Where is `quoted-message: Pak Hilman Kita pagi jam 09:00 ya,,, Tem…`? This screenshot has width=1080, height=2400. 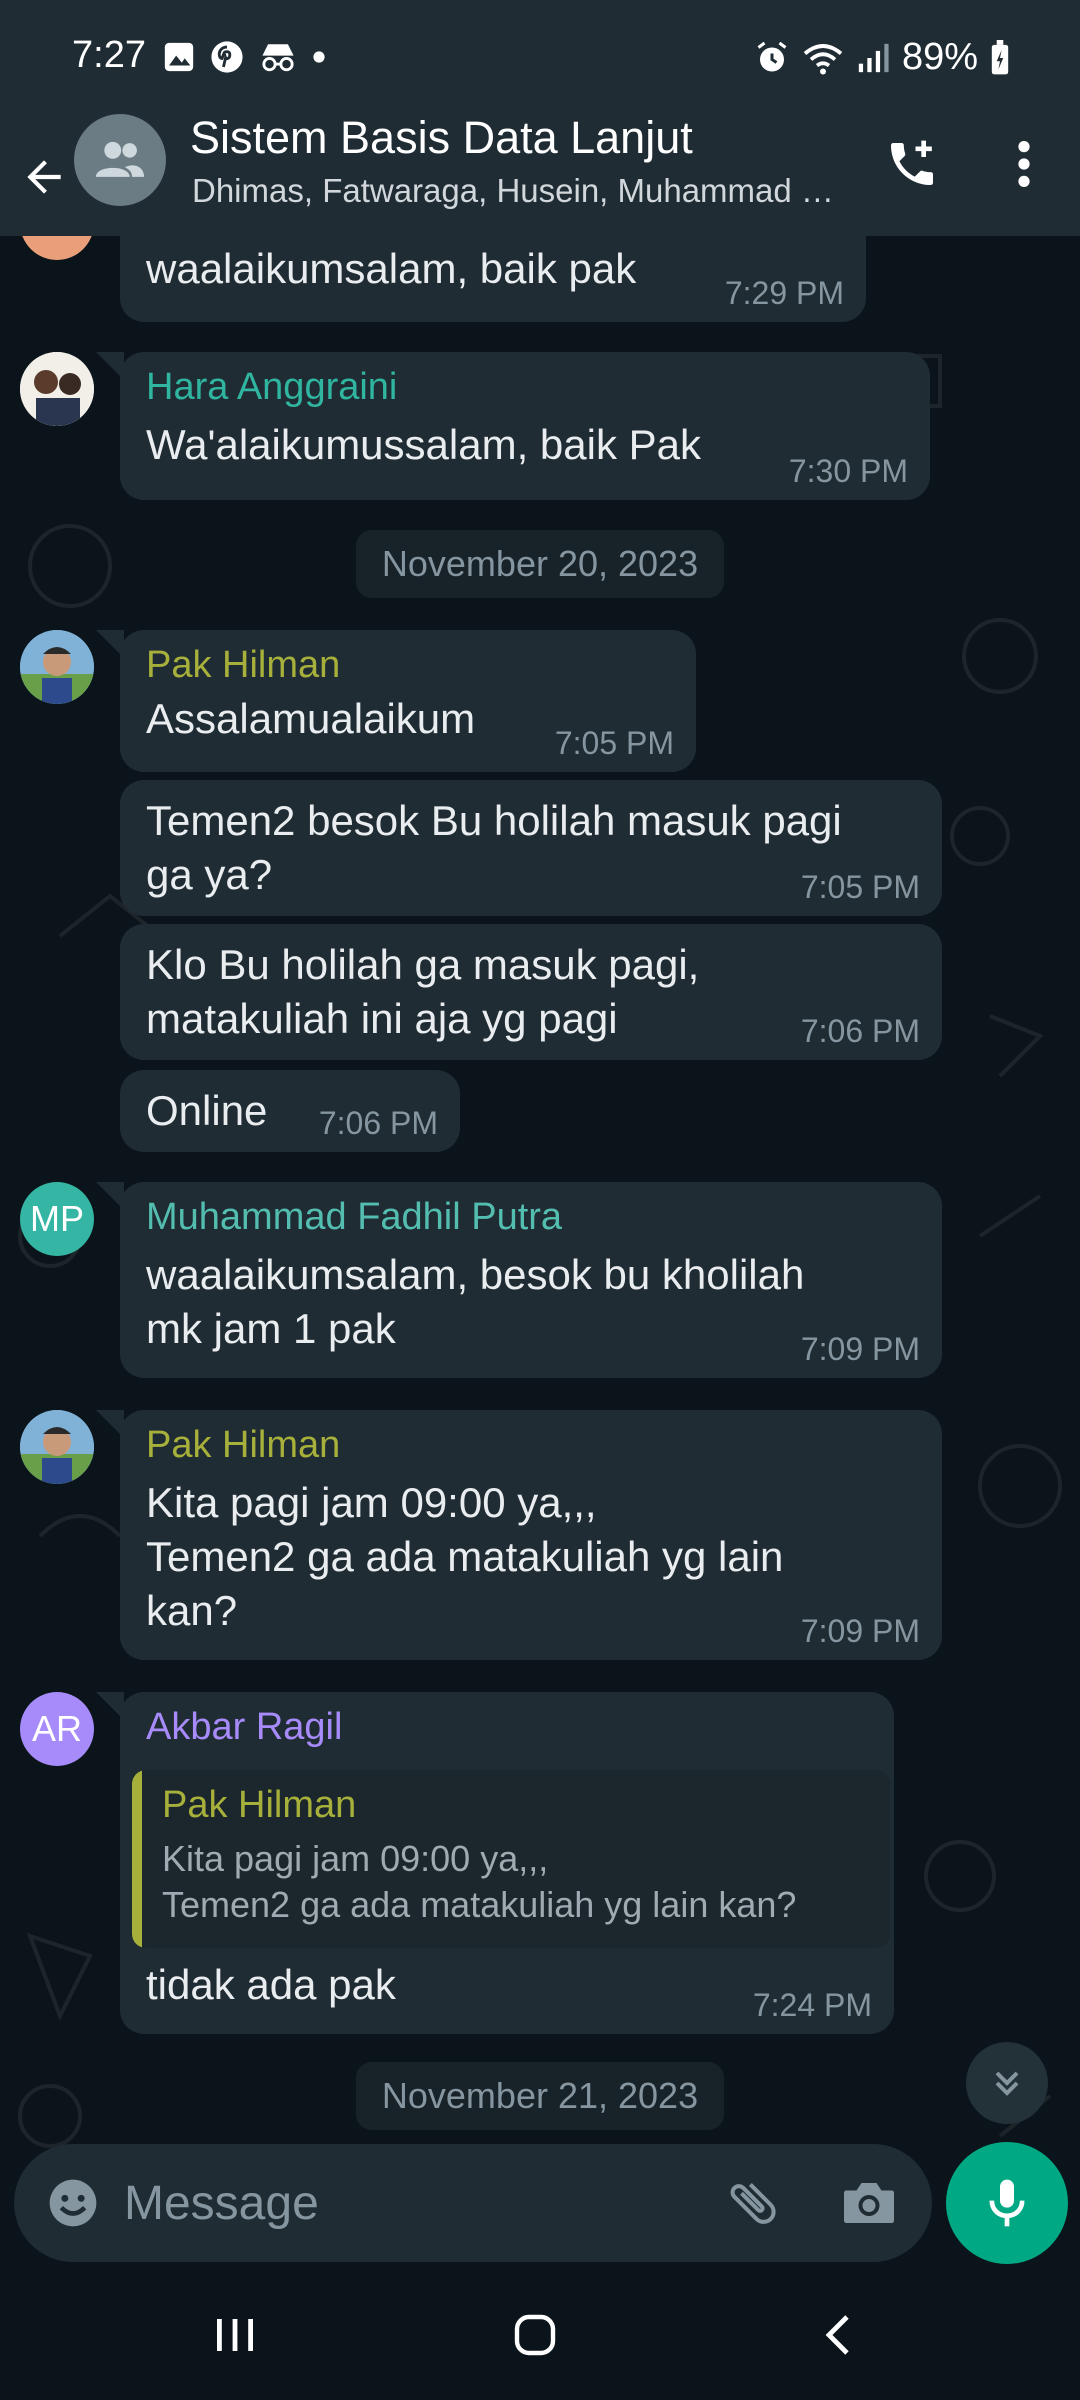 quoted-message: Pak Hilman Kita pagi jam 09:00 ya,,, Tem… is located at coordinates (511, 1859).